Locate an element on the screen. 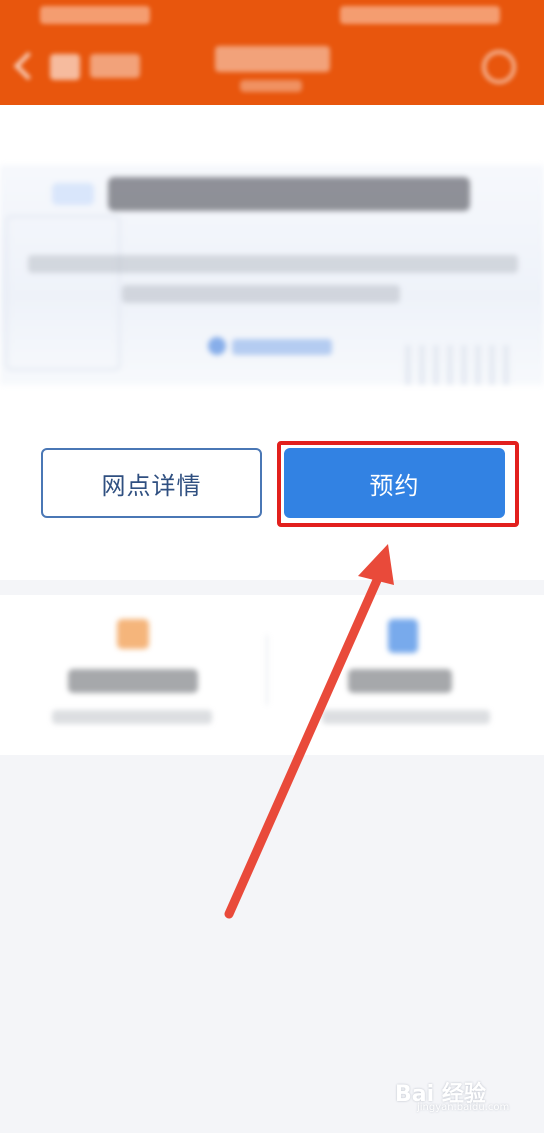 The height and width of the screenshot is (1133, 544). divider is located at coordinates (267, 670).